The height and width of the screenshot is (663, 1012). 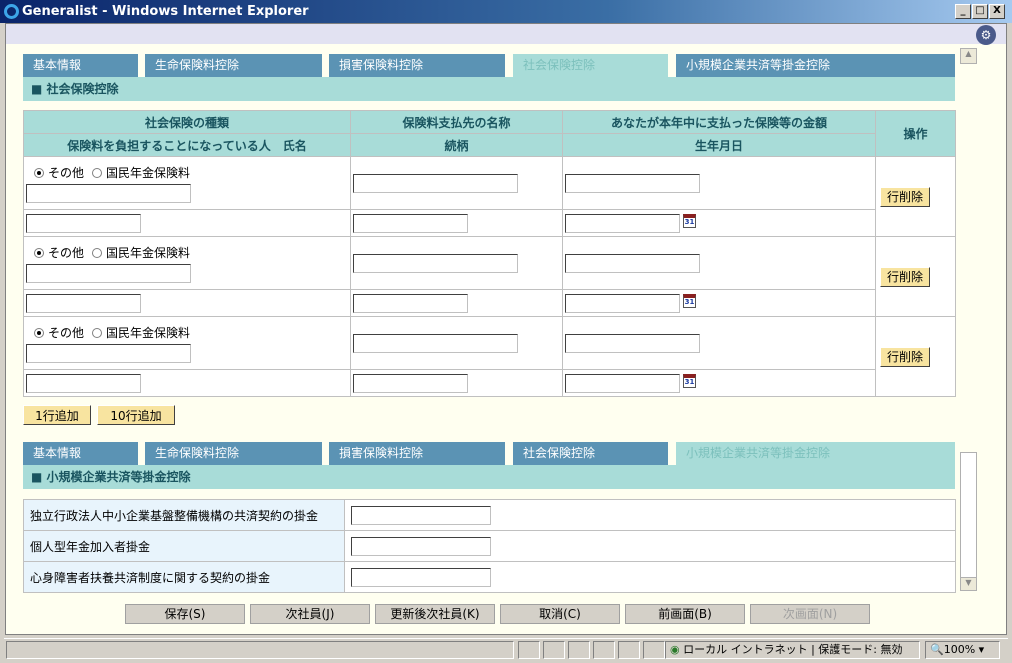 What do you see at coordinates (165, 11) in the screenshot?
I see `window-title: Generalist - Windows Internet Explorer` at bounding box center [165, 11].